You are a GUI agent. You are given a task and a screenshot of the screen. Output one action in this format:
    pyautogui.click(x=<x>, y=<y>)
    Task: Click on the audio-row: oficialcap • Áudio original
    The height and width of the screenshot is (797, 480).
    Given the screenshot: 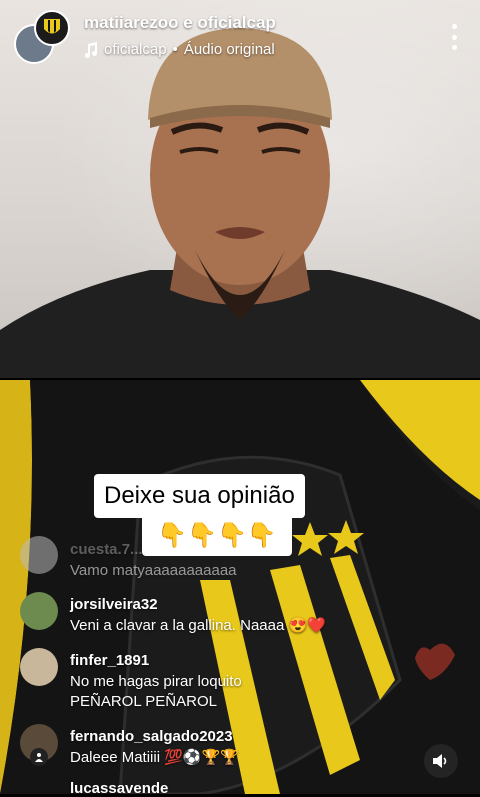 What is the action you would take?
    pyautogui.click(x=179, y=49)
    